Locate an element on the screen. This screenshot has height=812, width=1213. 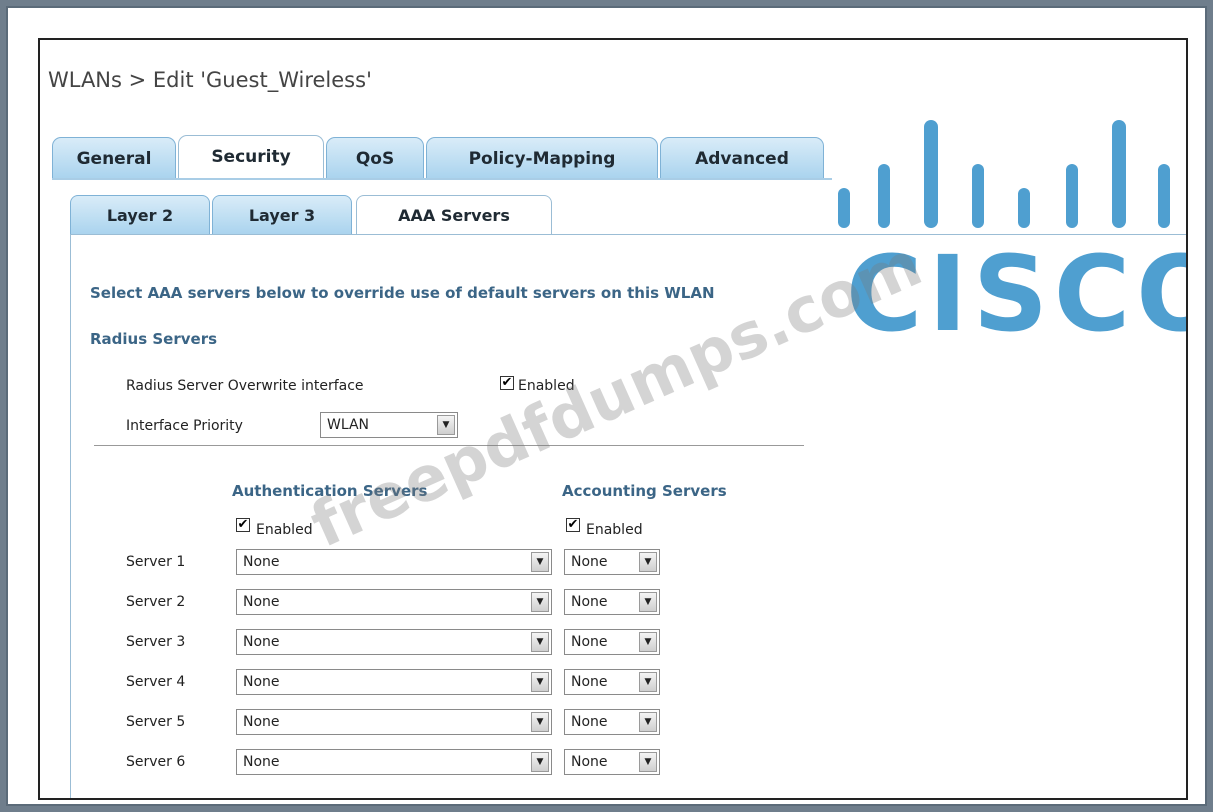
subtab-aaa-servers: AAA Servers is located at coordinates (454, 215).